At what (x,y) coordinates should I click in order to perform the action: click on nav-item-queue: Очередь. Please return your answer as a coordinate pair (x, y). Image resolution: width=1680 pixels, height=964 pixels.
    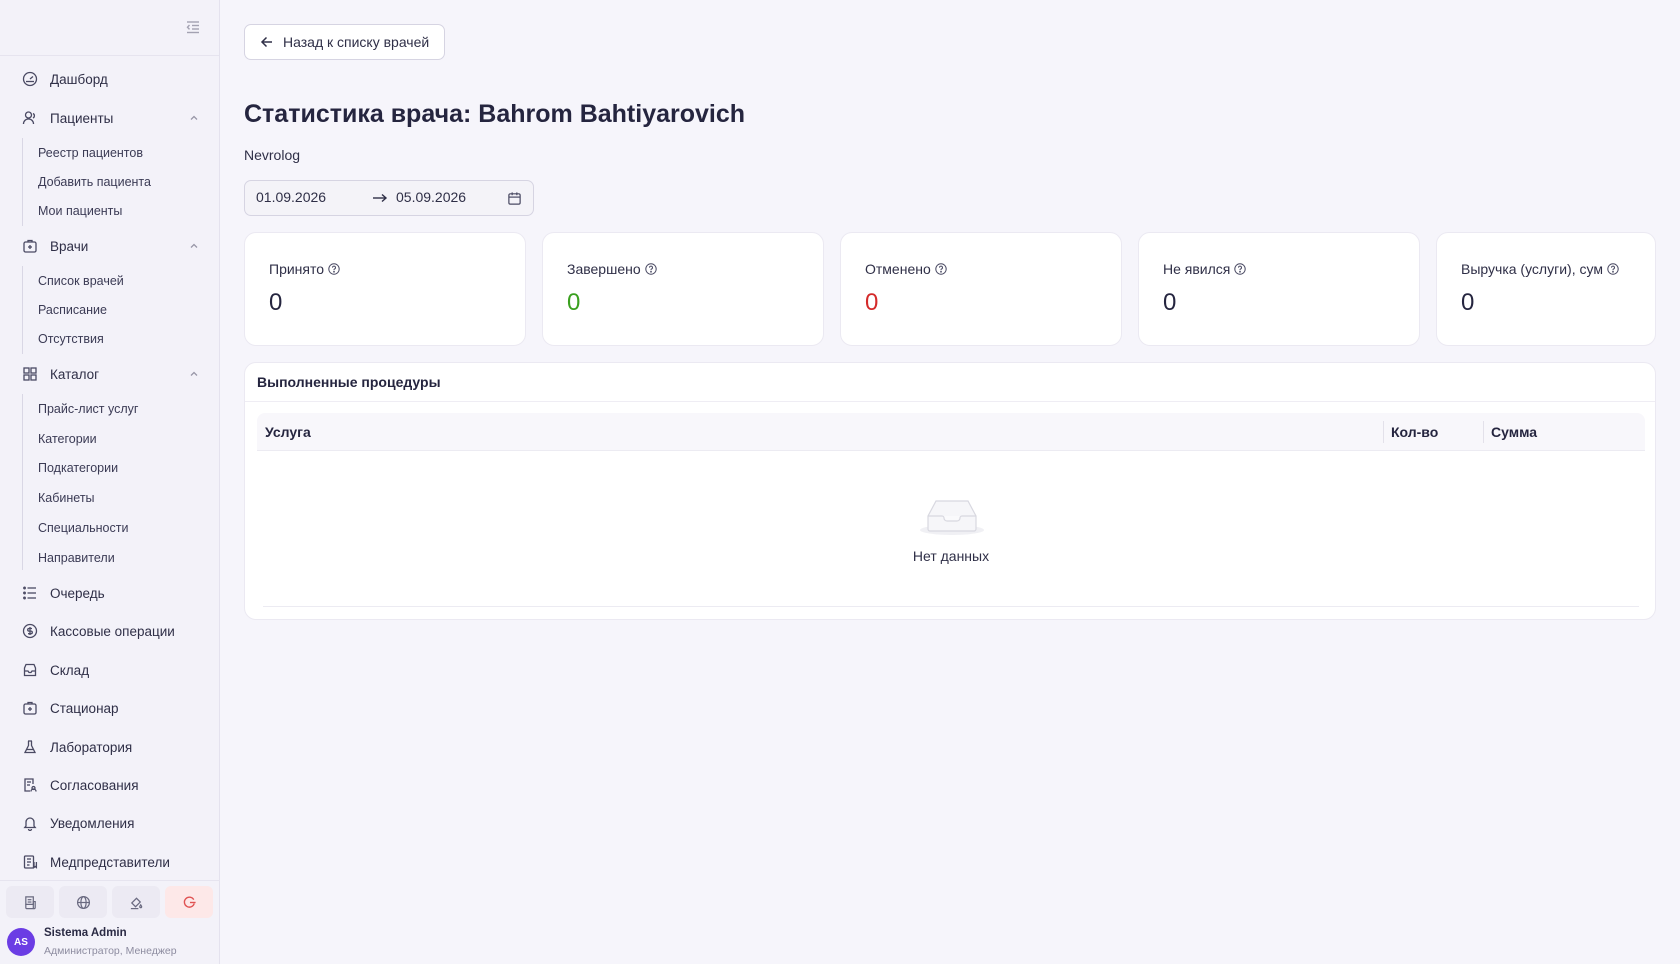
    Looking at the image, I should click on (110, 593).